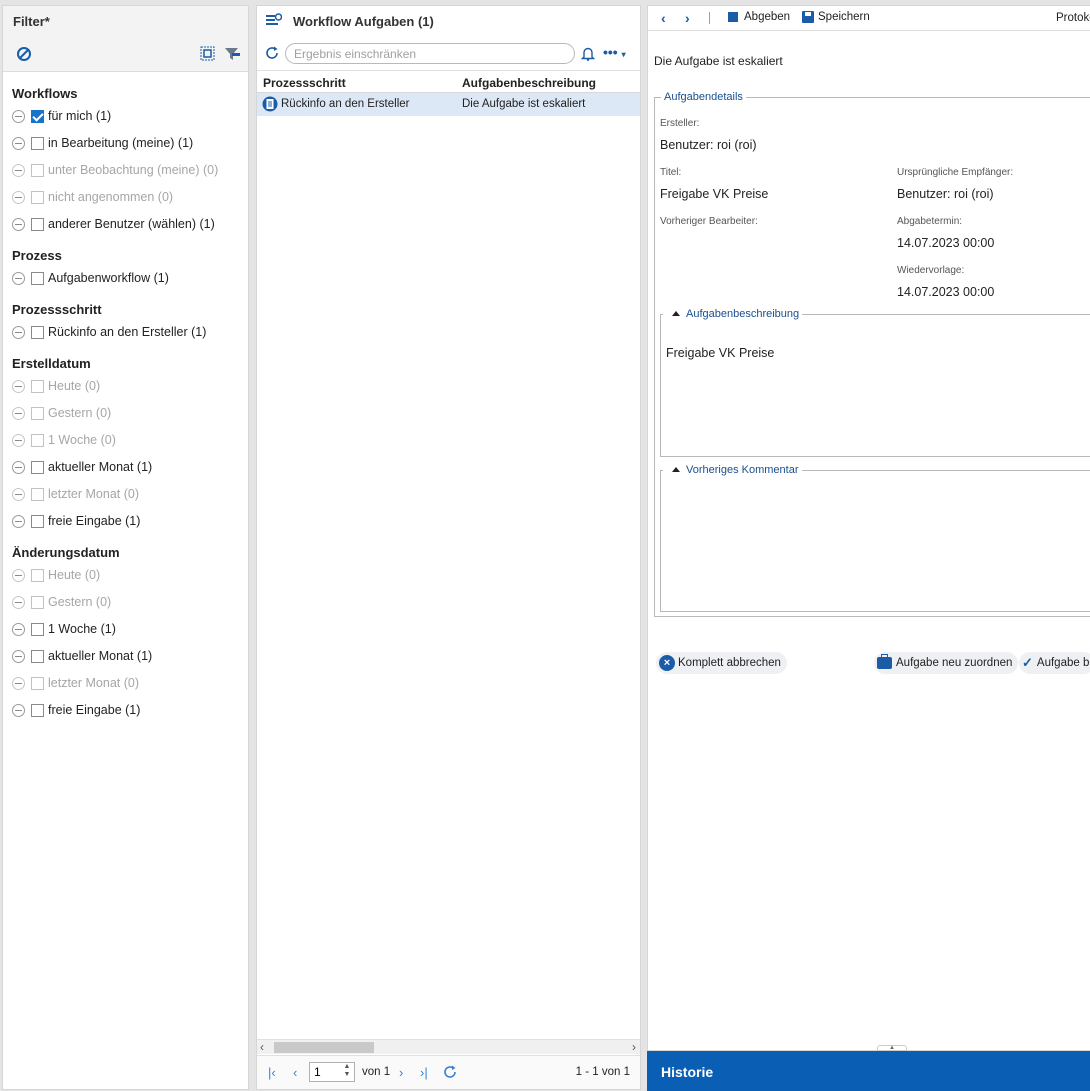  I want to click on original-recipient-label: Ursprüngliche Empfänger:, so click(955, 172).